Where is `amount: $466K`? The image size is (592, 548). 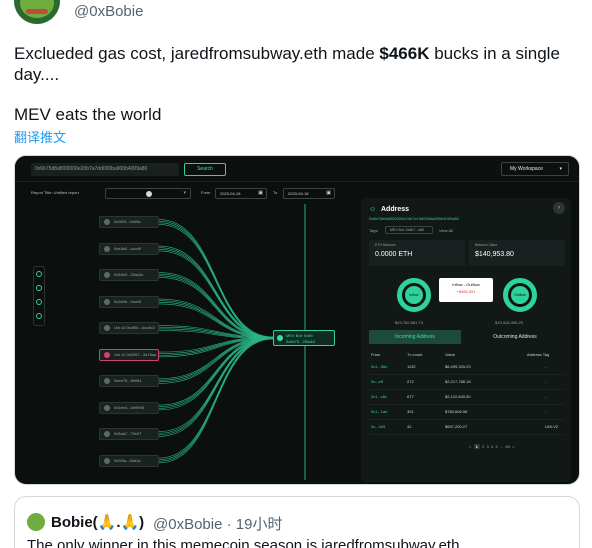
amount: $466K is located at coordinates (404, 53).